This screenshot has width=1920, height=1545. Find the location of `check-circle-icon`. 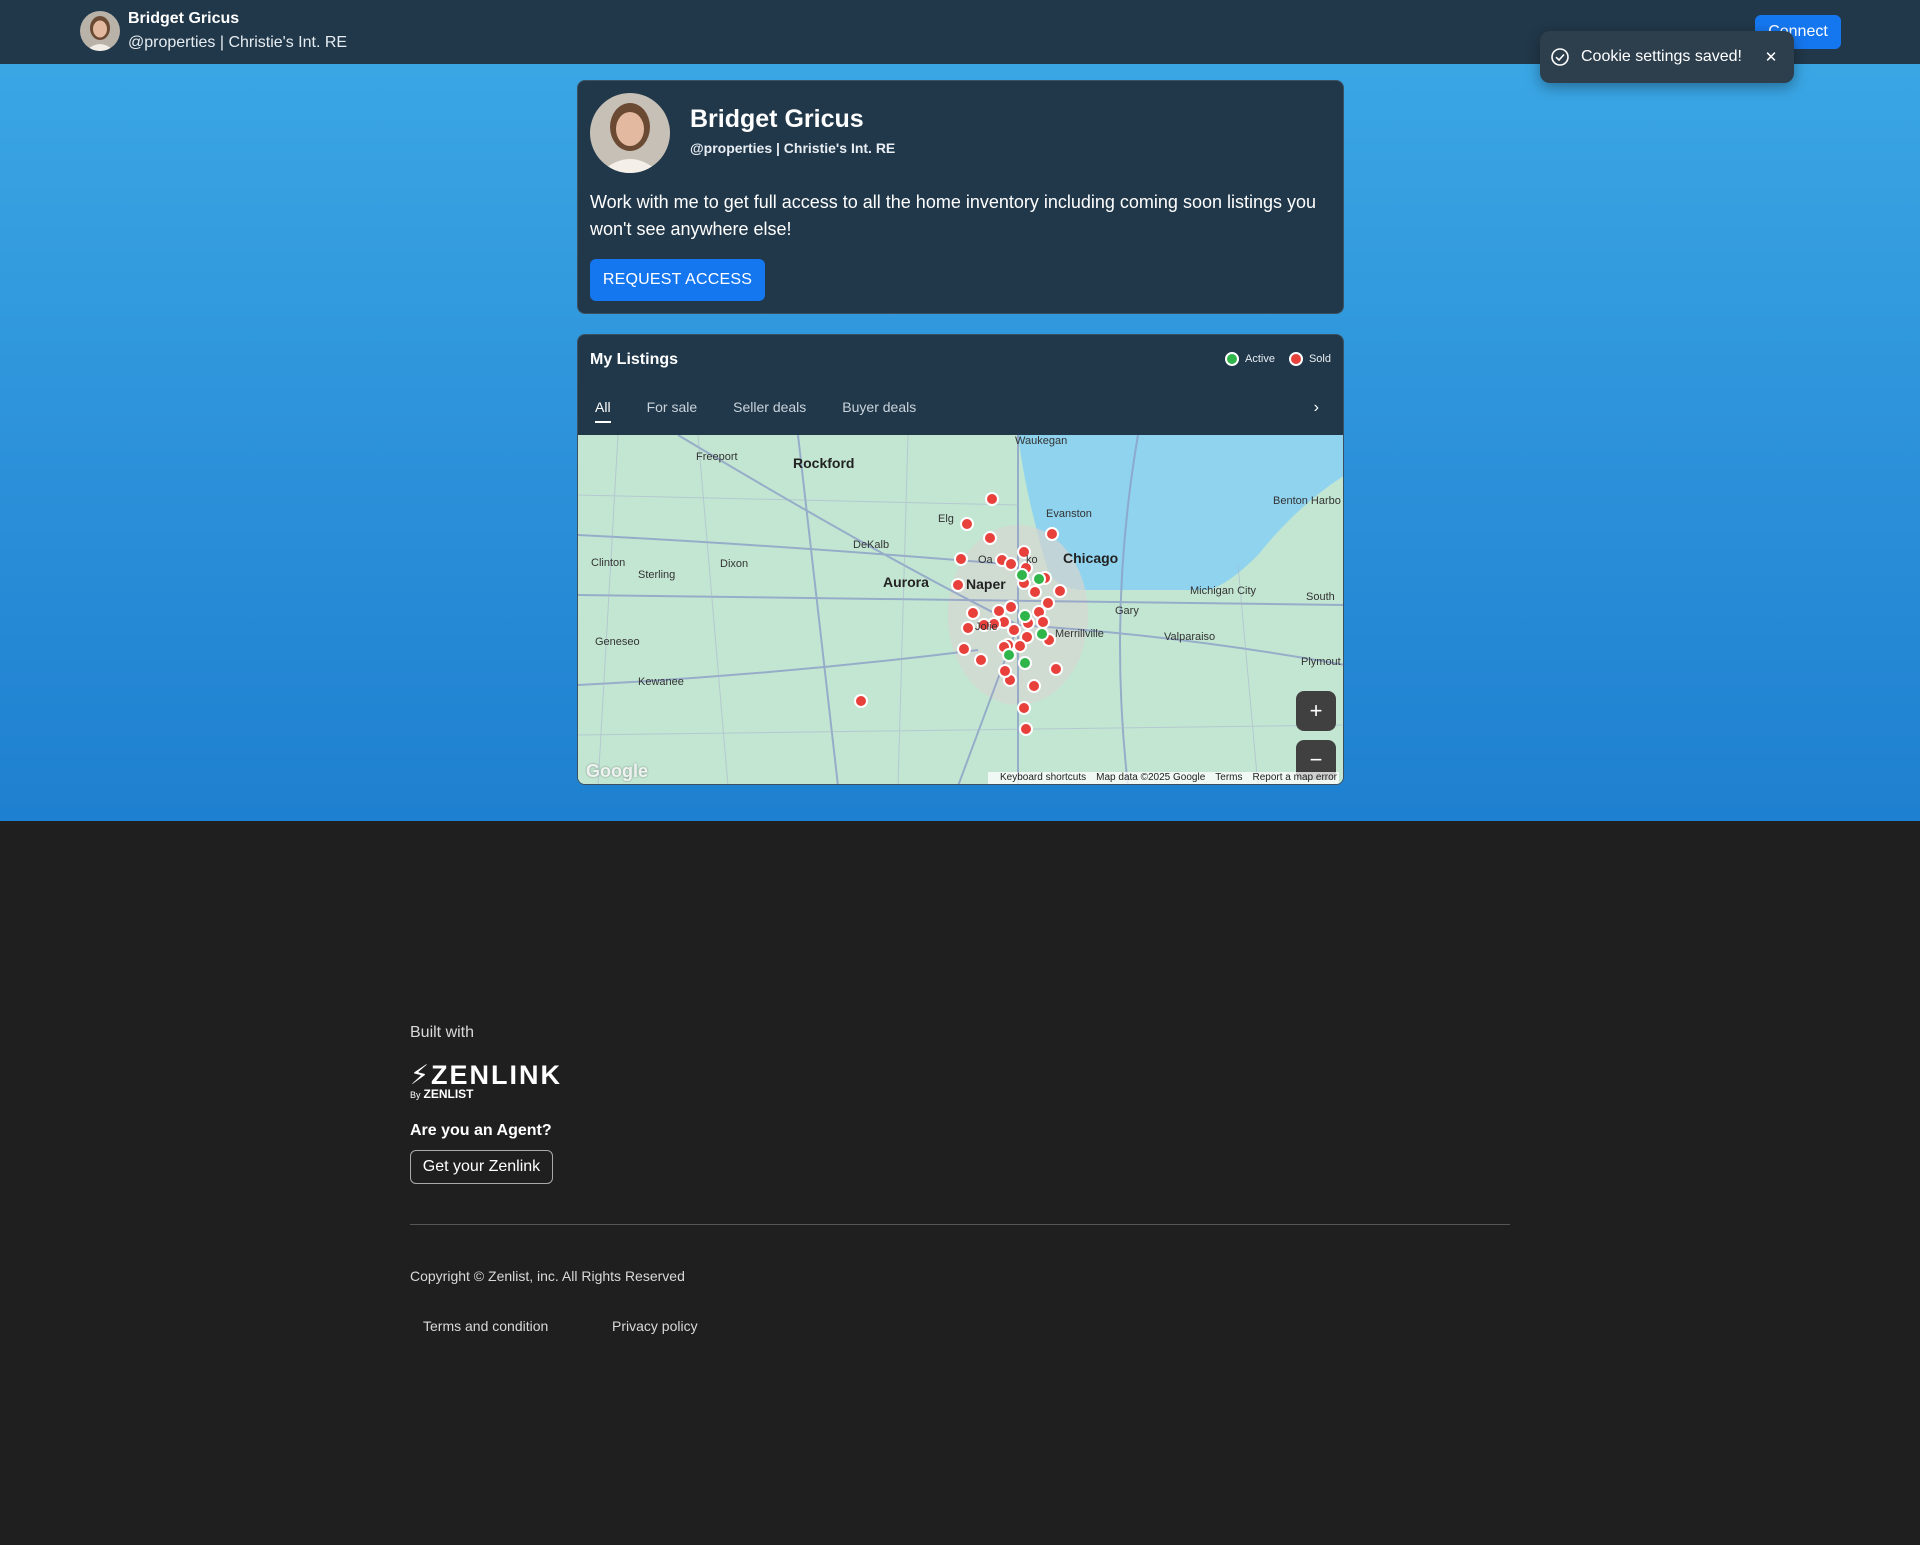

check-circle-icon is located at coordinates (1560, 57).